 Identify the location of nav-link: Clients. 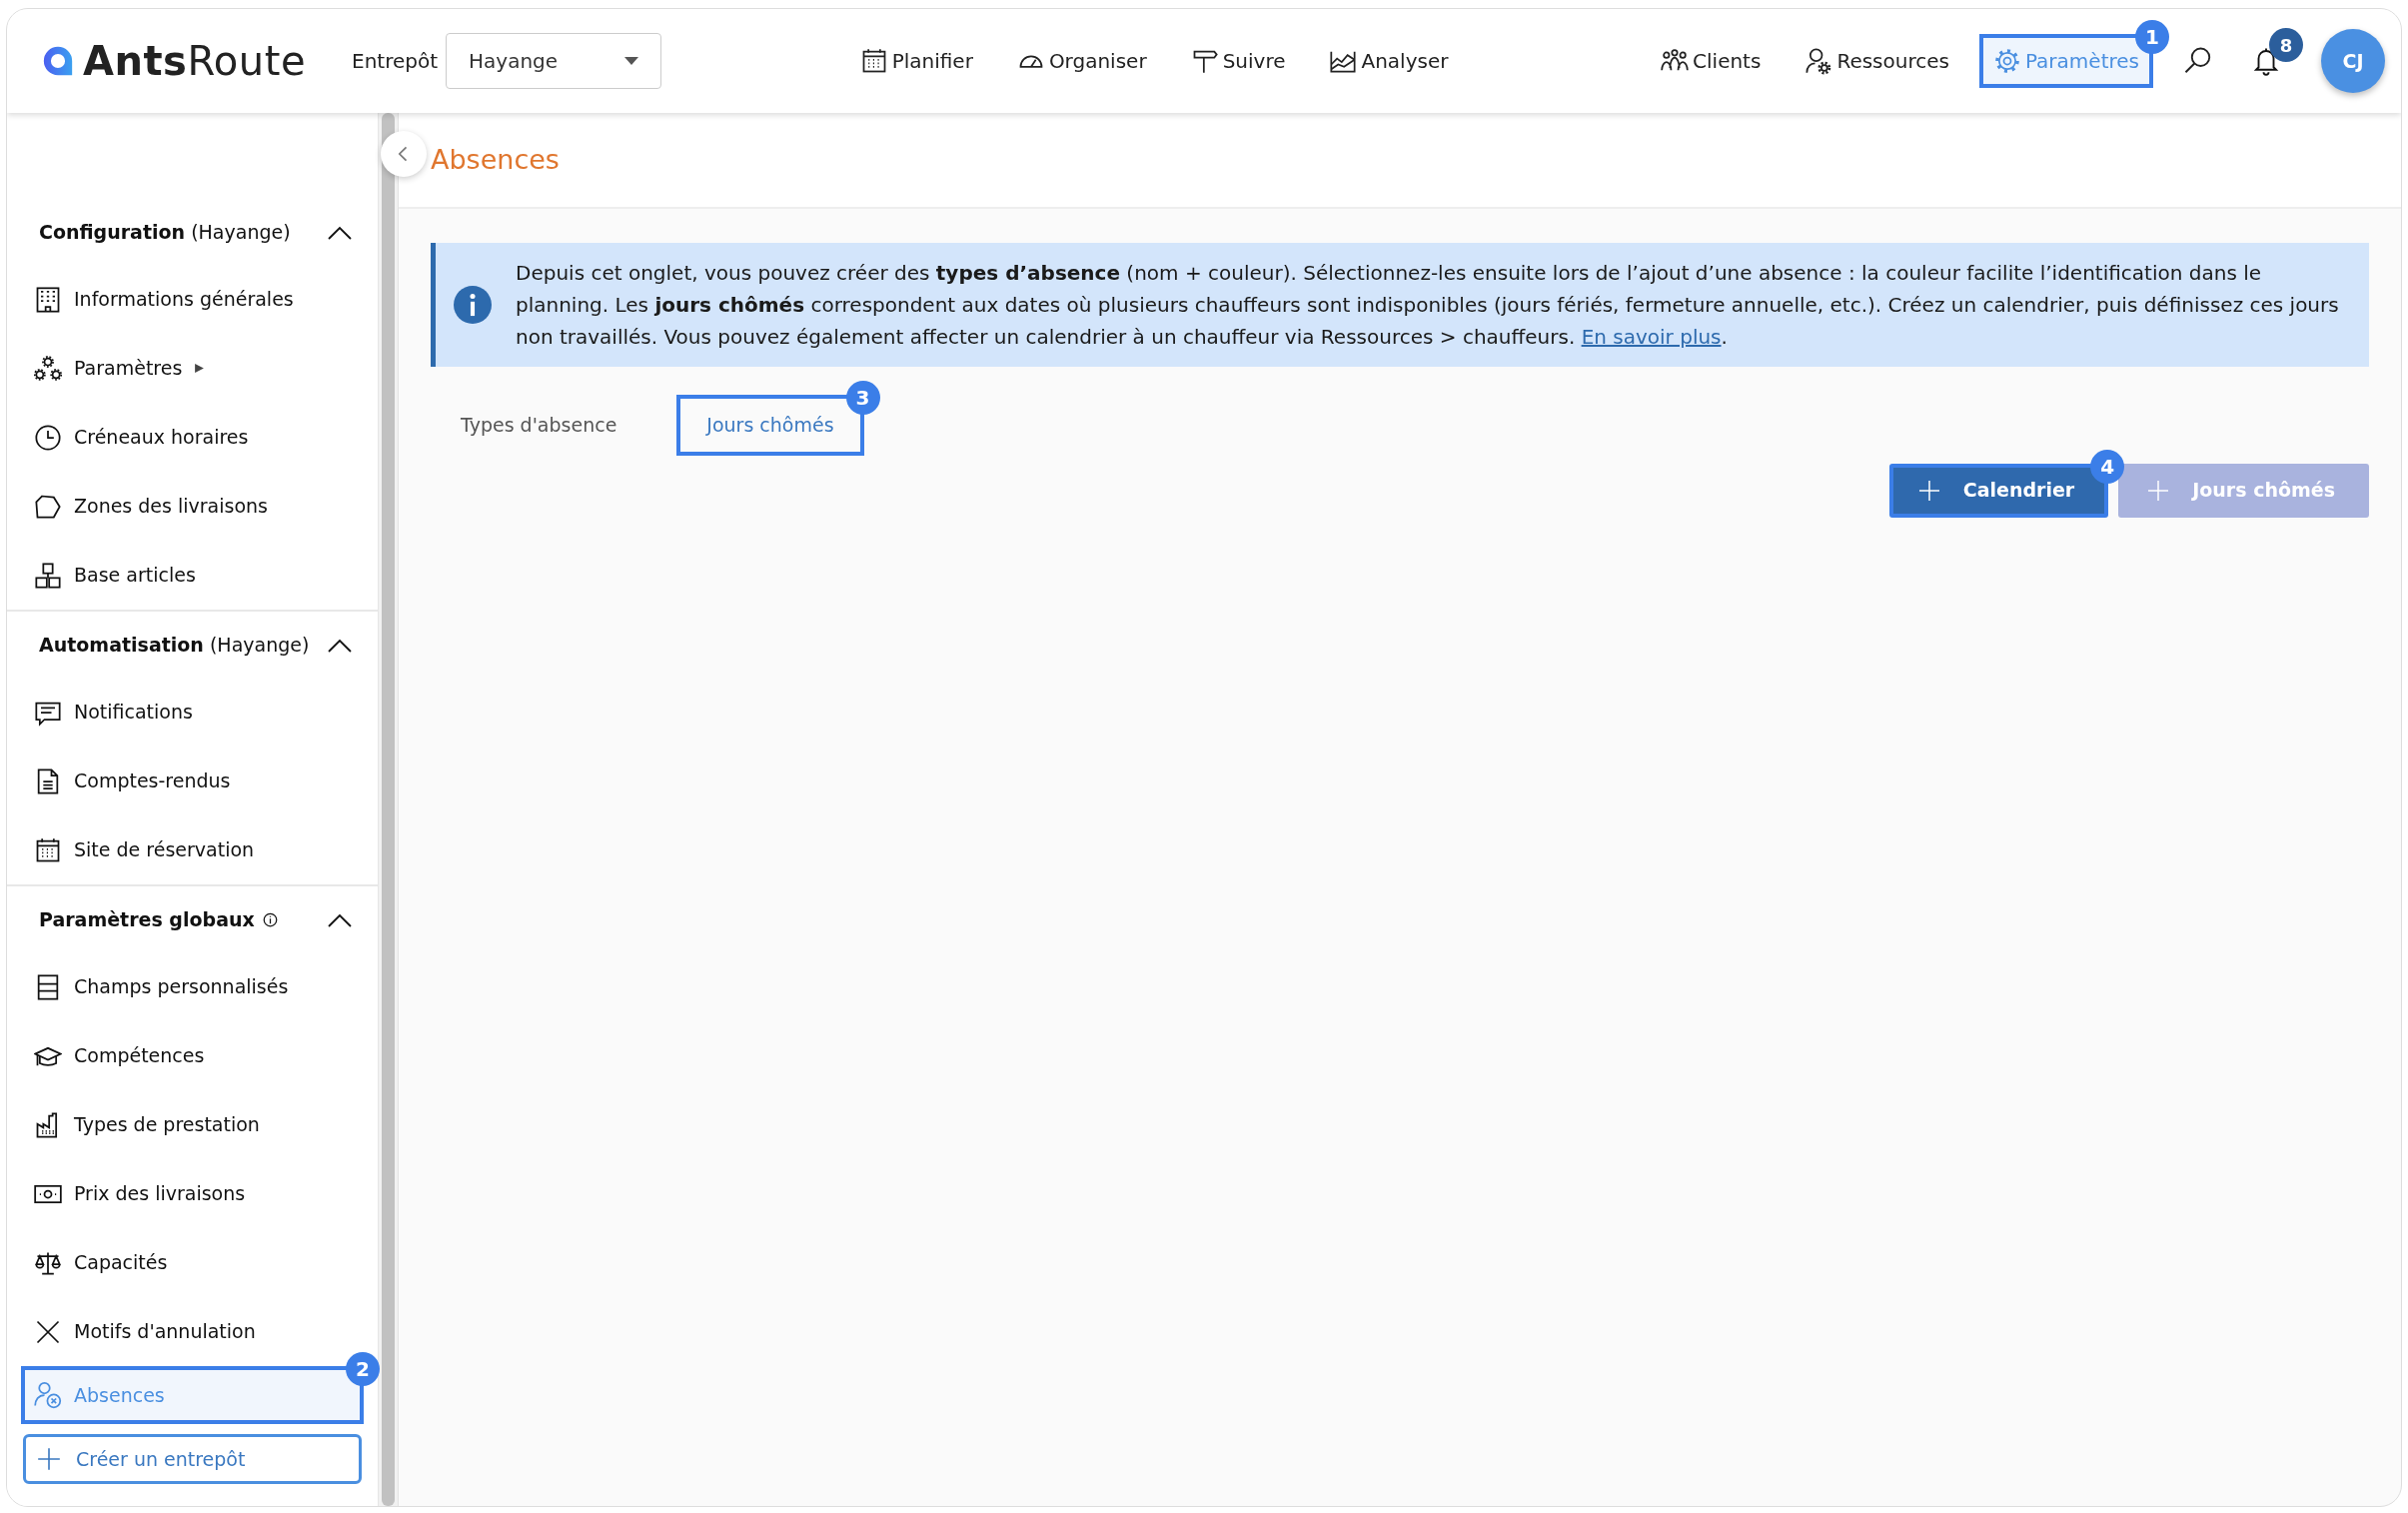
(1711, 61).